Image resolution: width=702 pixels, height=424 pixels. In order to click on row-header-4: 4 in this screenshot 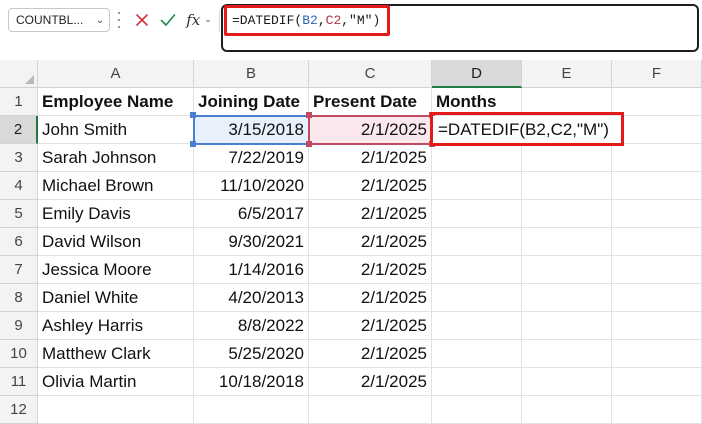, I will do `click(19, 186)`.